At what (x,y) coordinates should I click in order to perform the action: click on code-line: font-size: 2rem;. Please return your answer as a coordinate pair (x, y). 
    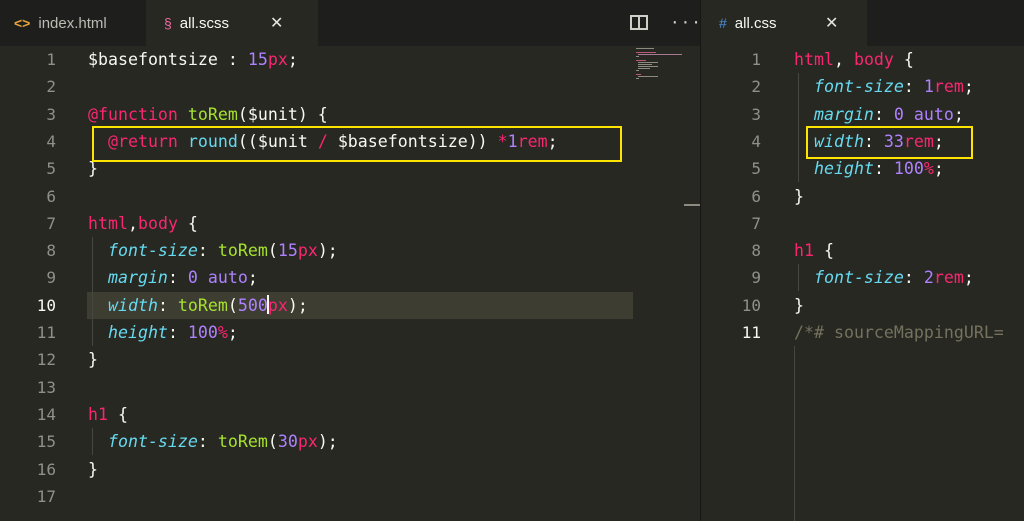
    Looking at the image, I should click on (893, 278).